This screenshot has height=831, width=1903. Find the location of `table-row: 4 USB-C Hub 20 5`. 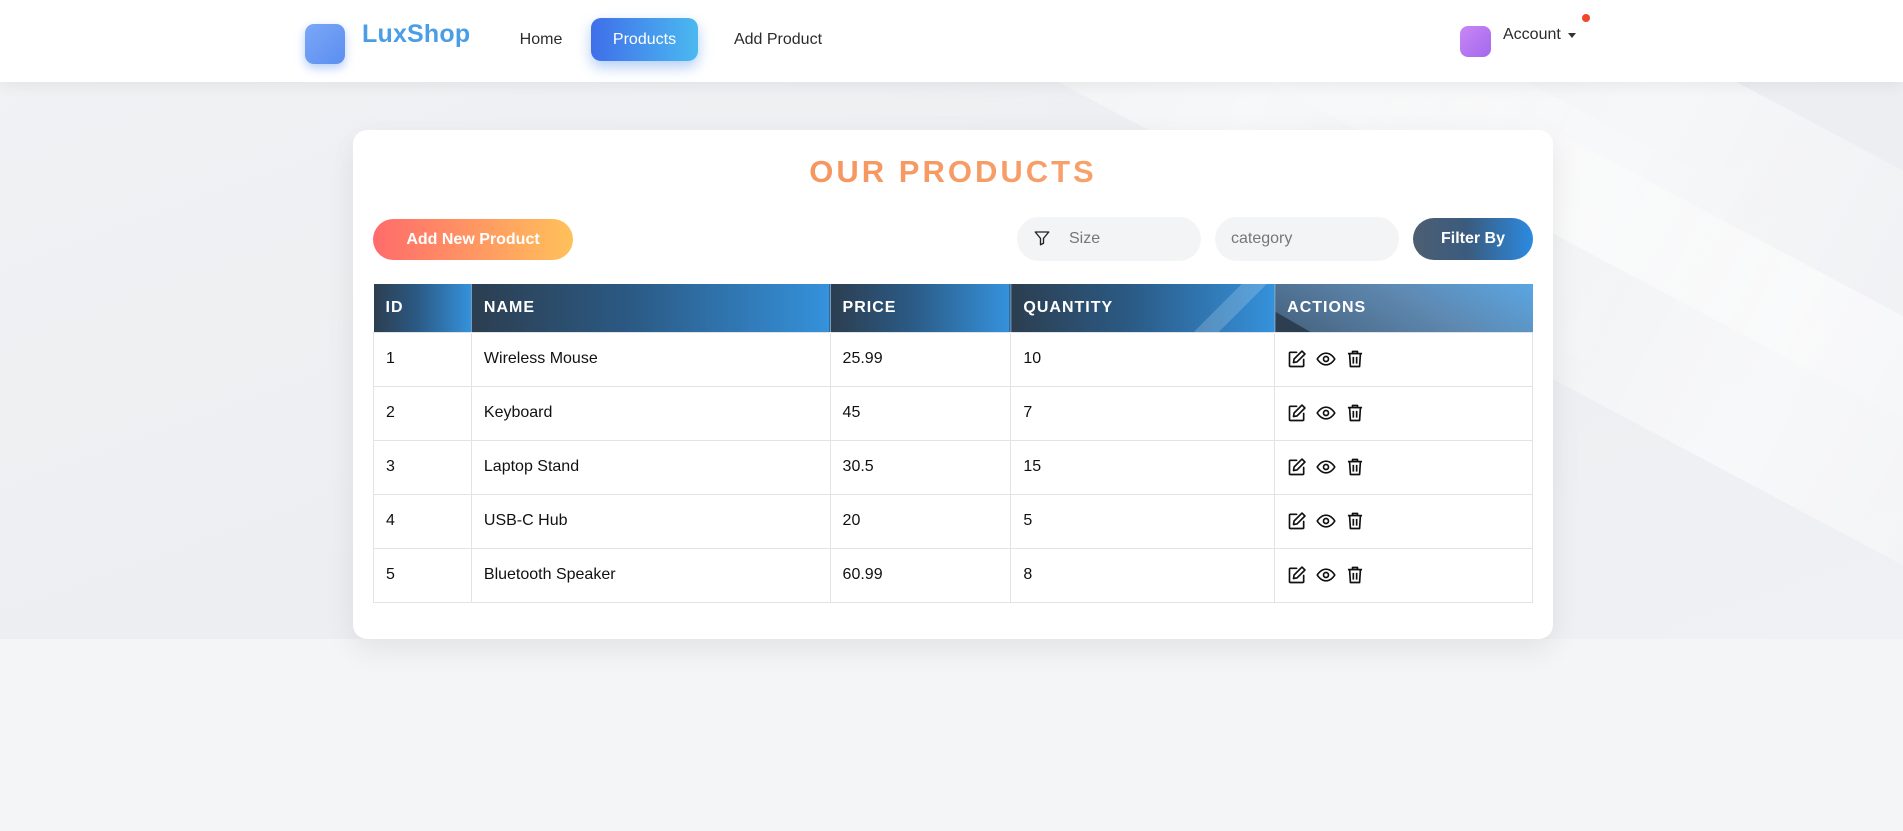

table-row: 4 USB-C Hub 20 5 is located at coordinates (953, 521).